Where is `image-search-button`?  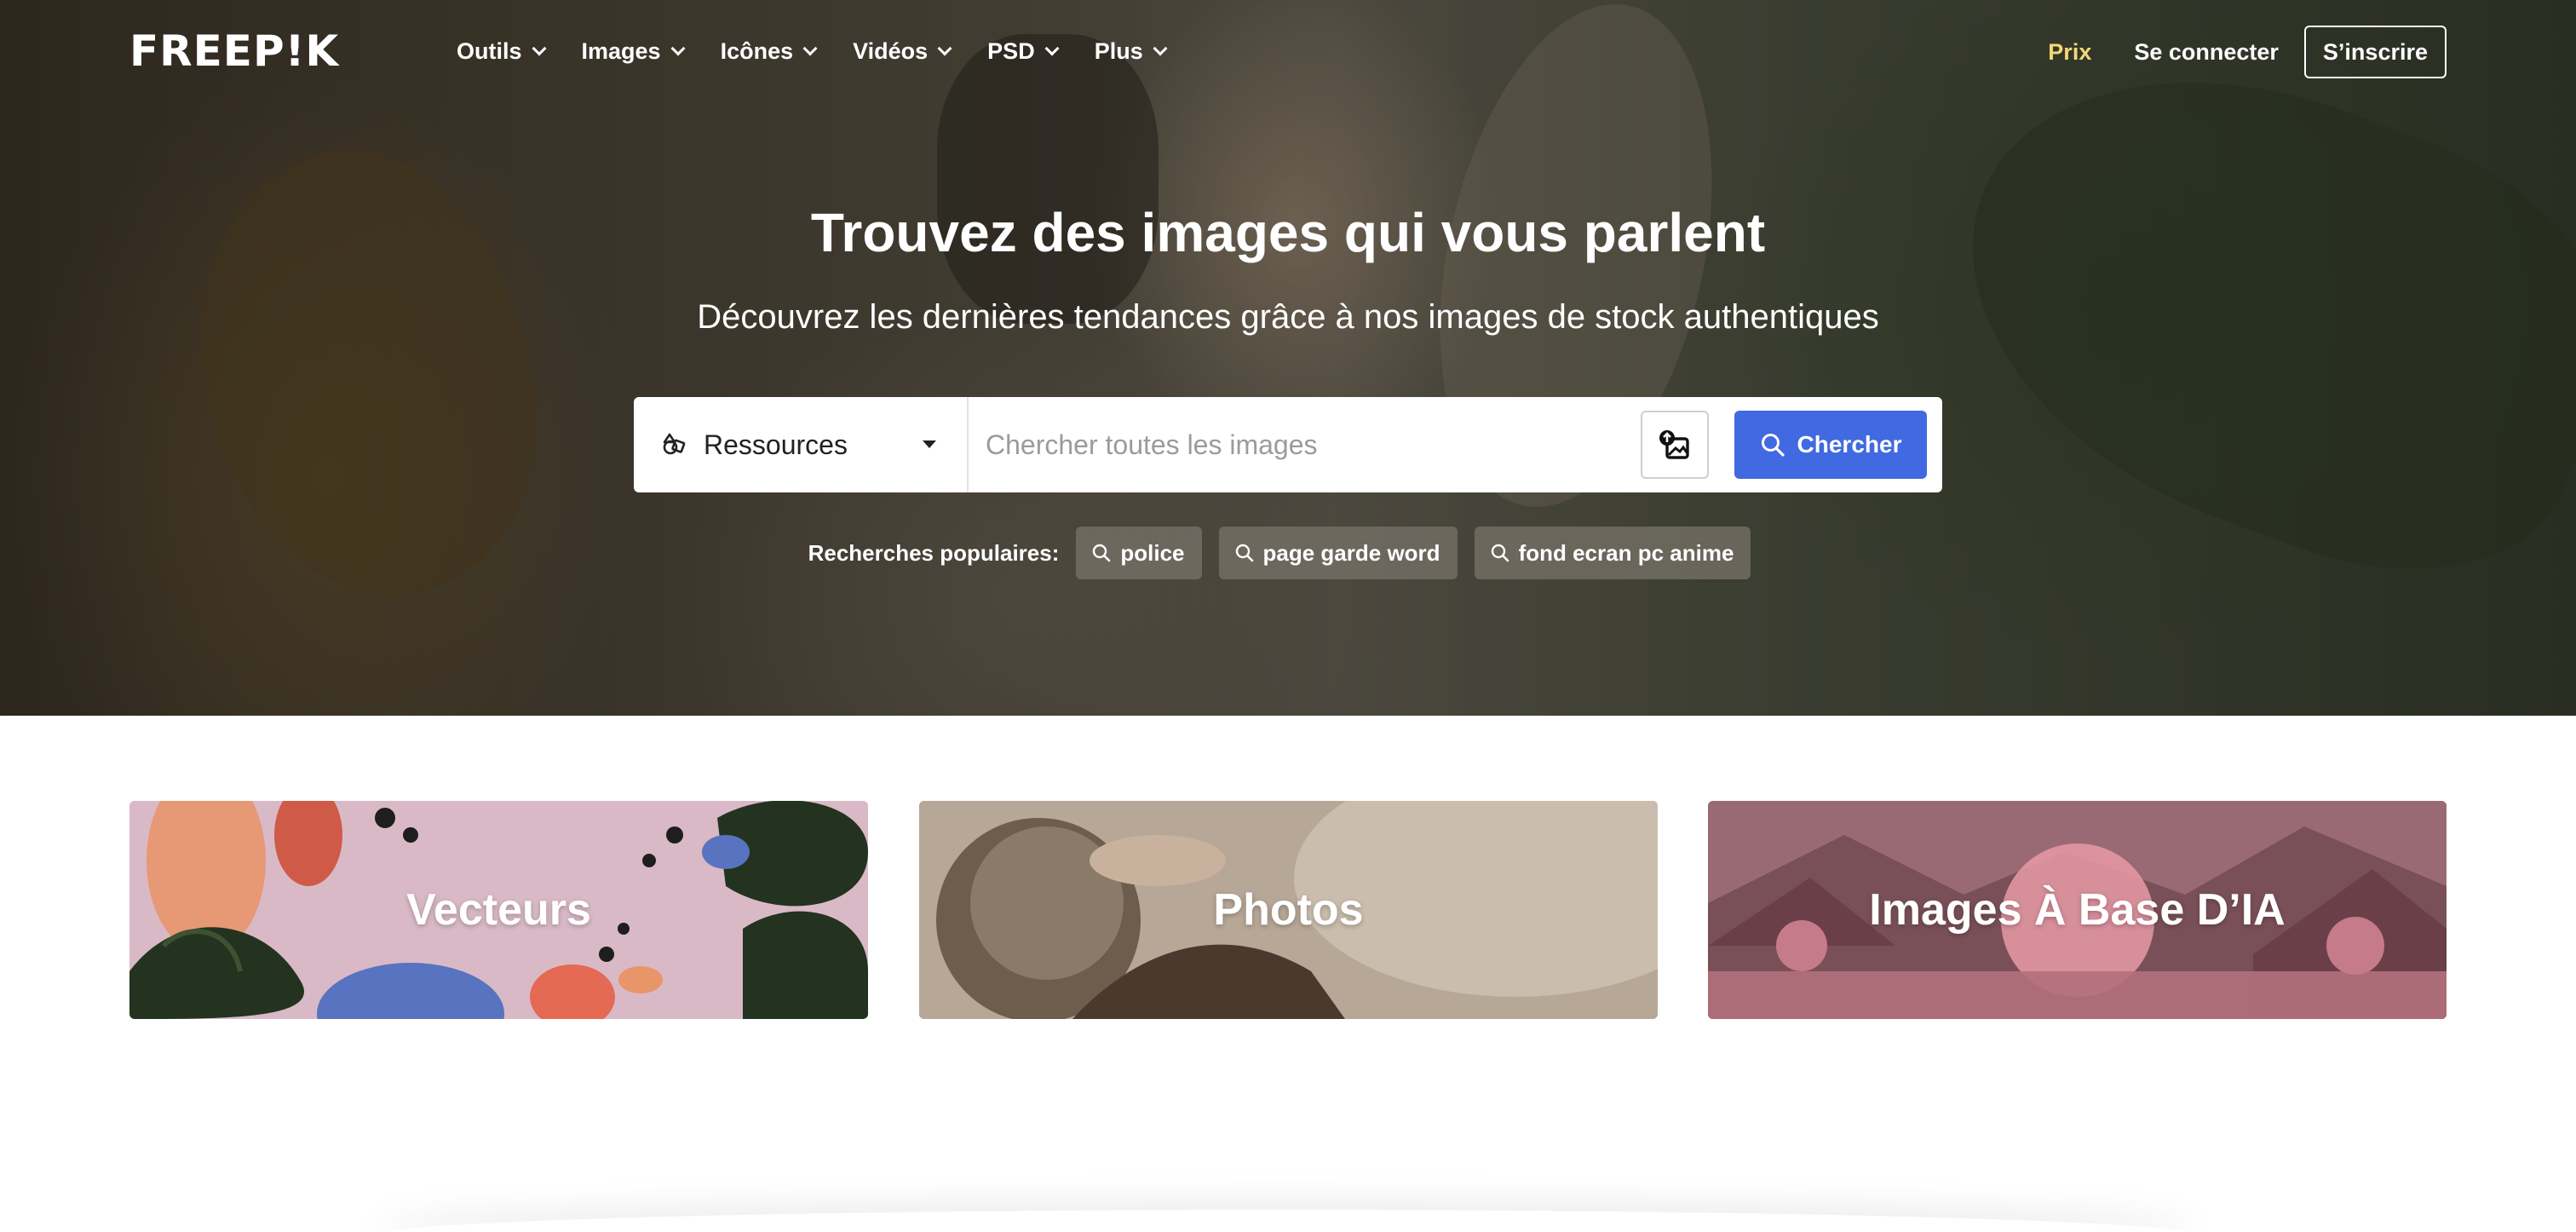 image-search-button is located at coordinates (1675, 445).